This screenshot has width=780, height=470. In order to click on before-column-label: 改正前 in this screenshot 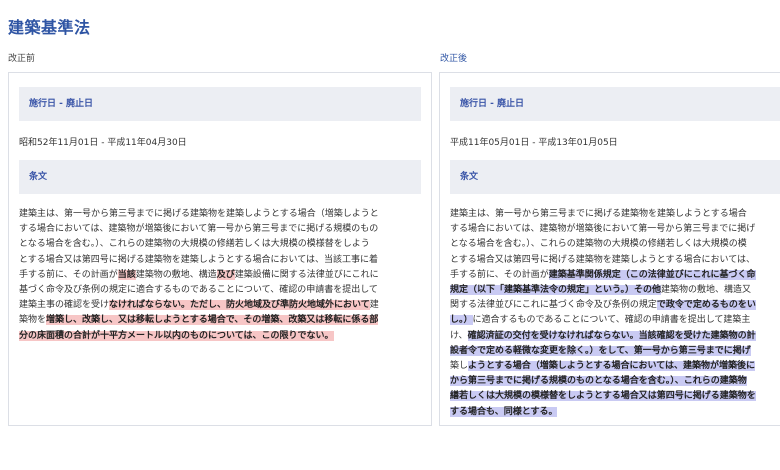, I will do `click(22, 59)`.